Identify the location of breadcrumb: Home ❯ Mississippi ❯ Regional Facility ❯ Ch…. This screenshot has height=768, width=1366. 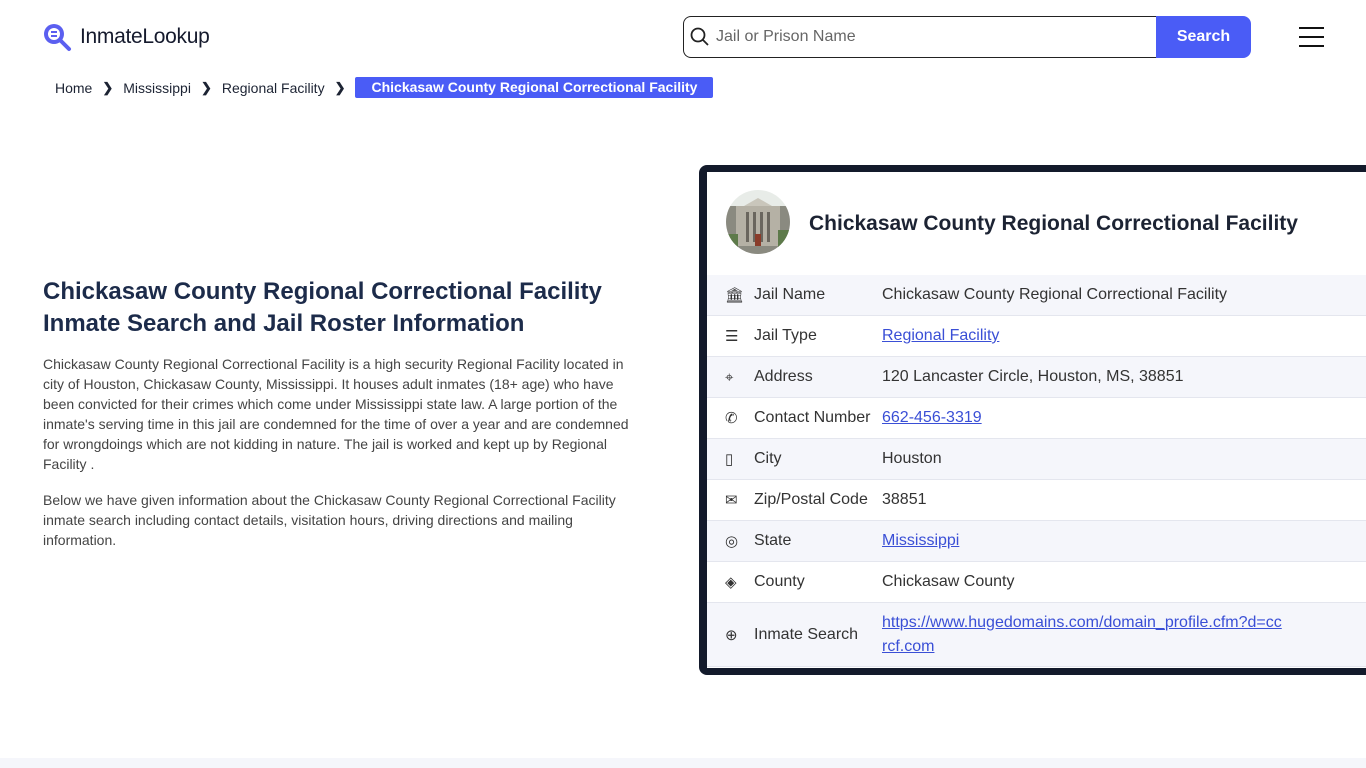
(384, 87).